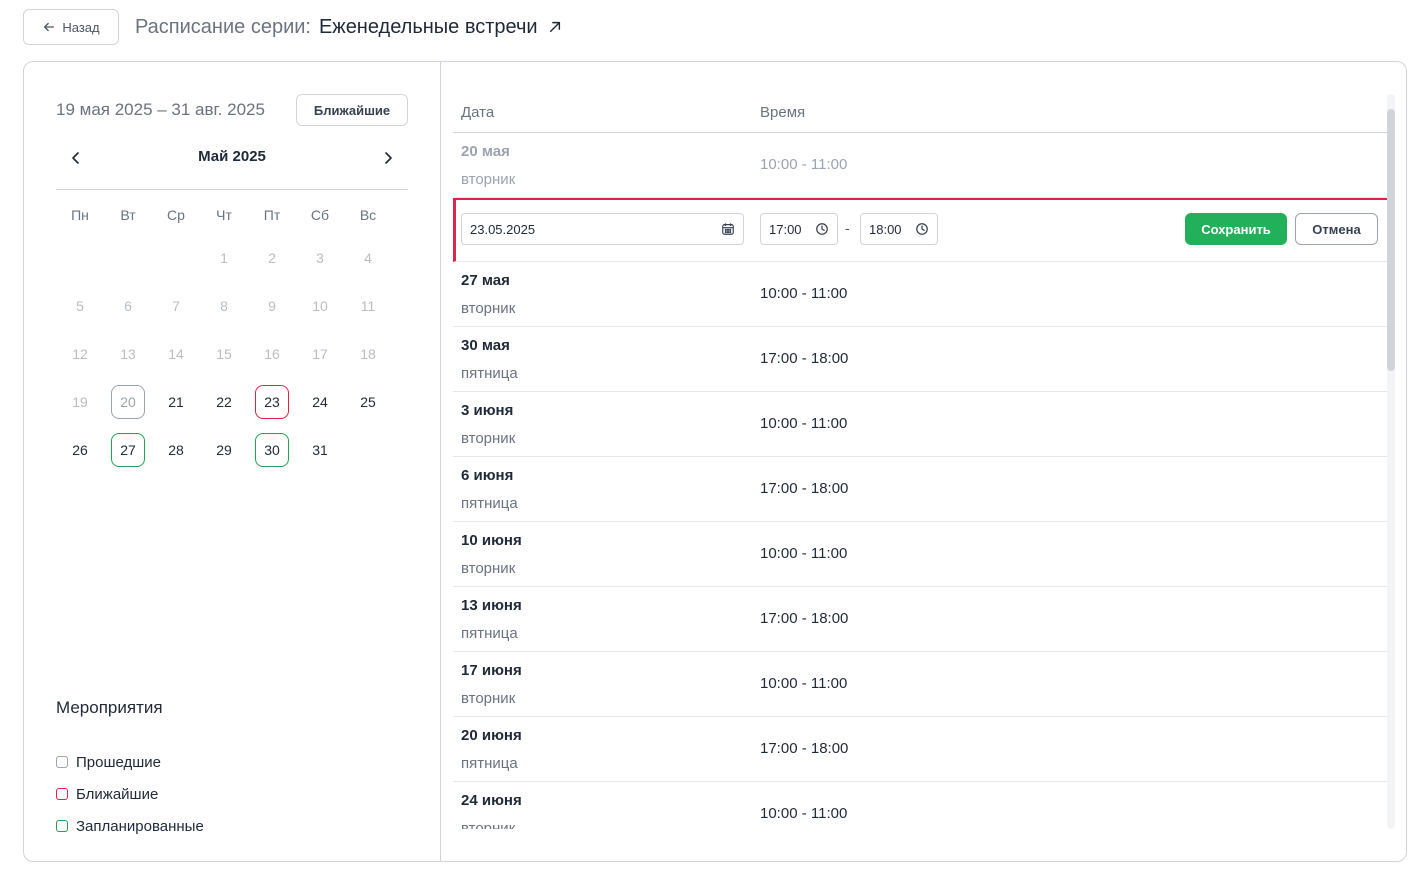  Describe the element at coordinates (1391, 240) in the screenshot. I see `scrollbar-thumb` at that location.